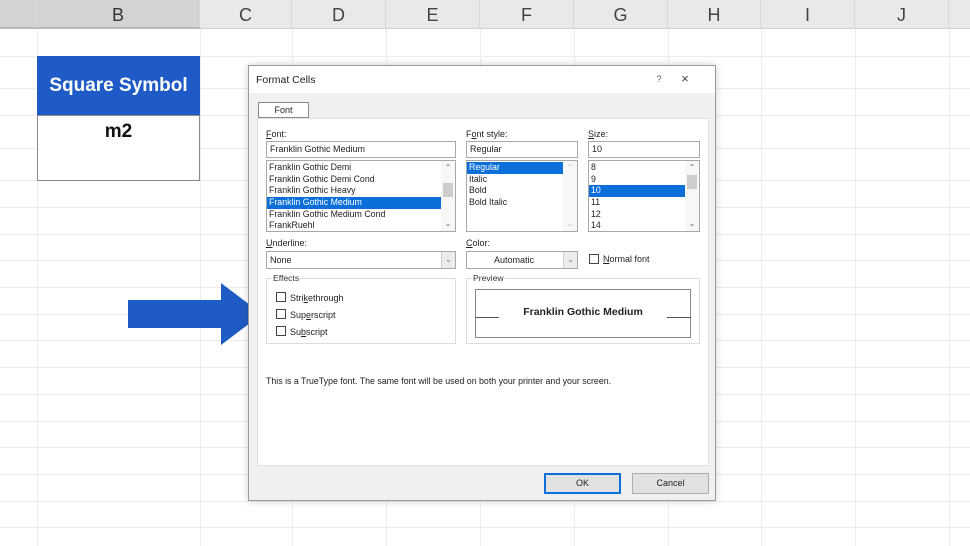 The height and width of the screenshot is (546, 970). Describe the element at coordinates (514, 260) in the screenshot. I see `color-value: Automatic` at that location.